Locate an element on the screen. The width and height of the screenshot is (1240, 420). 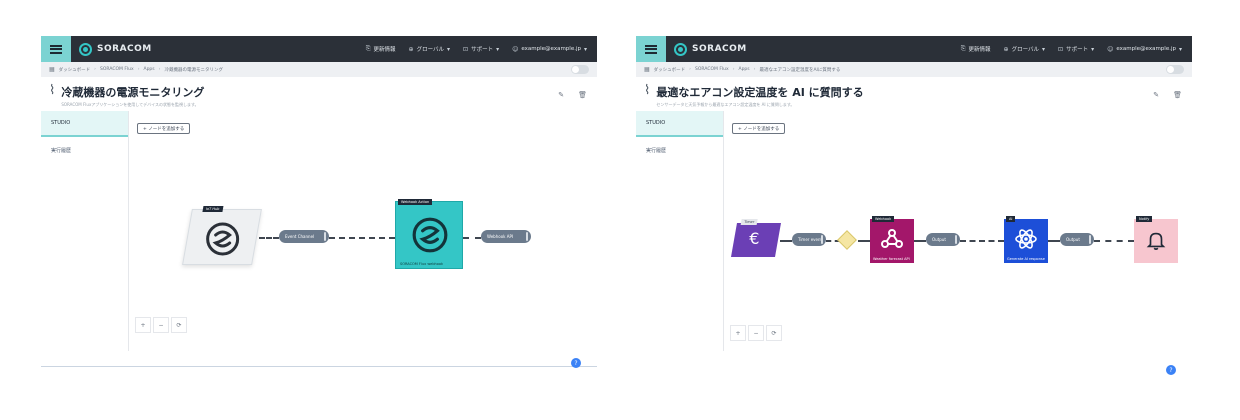
breadcrumb-item: 最適なエアコン設定温度をAIに質問する is located at coordinates (800, 70).